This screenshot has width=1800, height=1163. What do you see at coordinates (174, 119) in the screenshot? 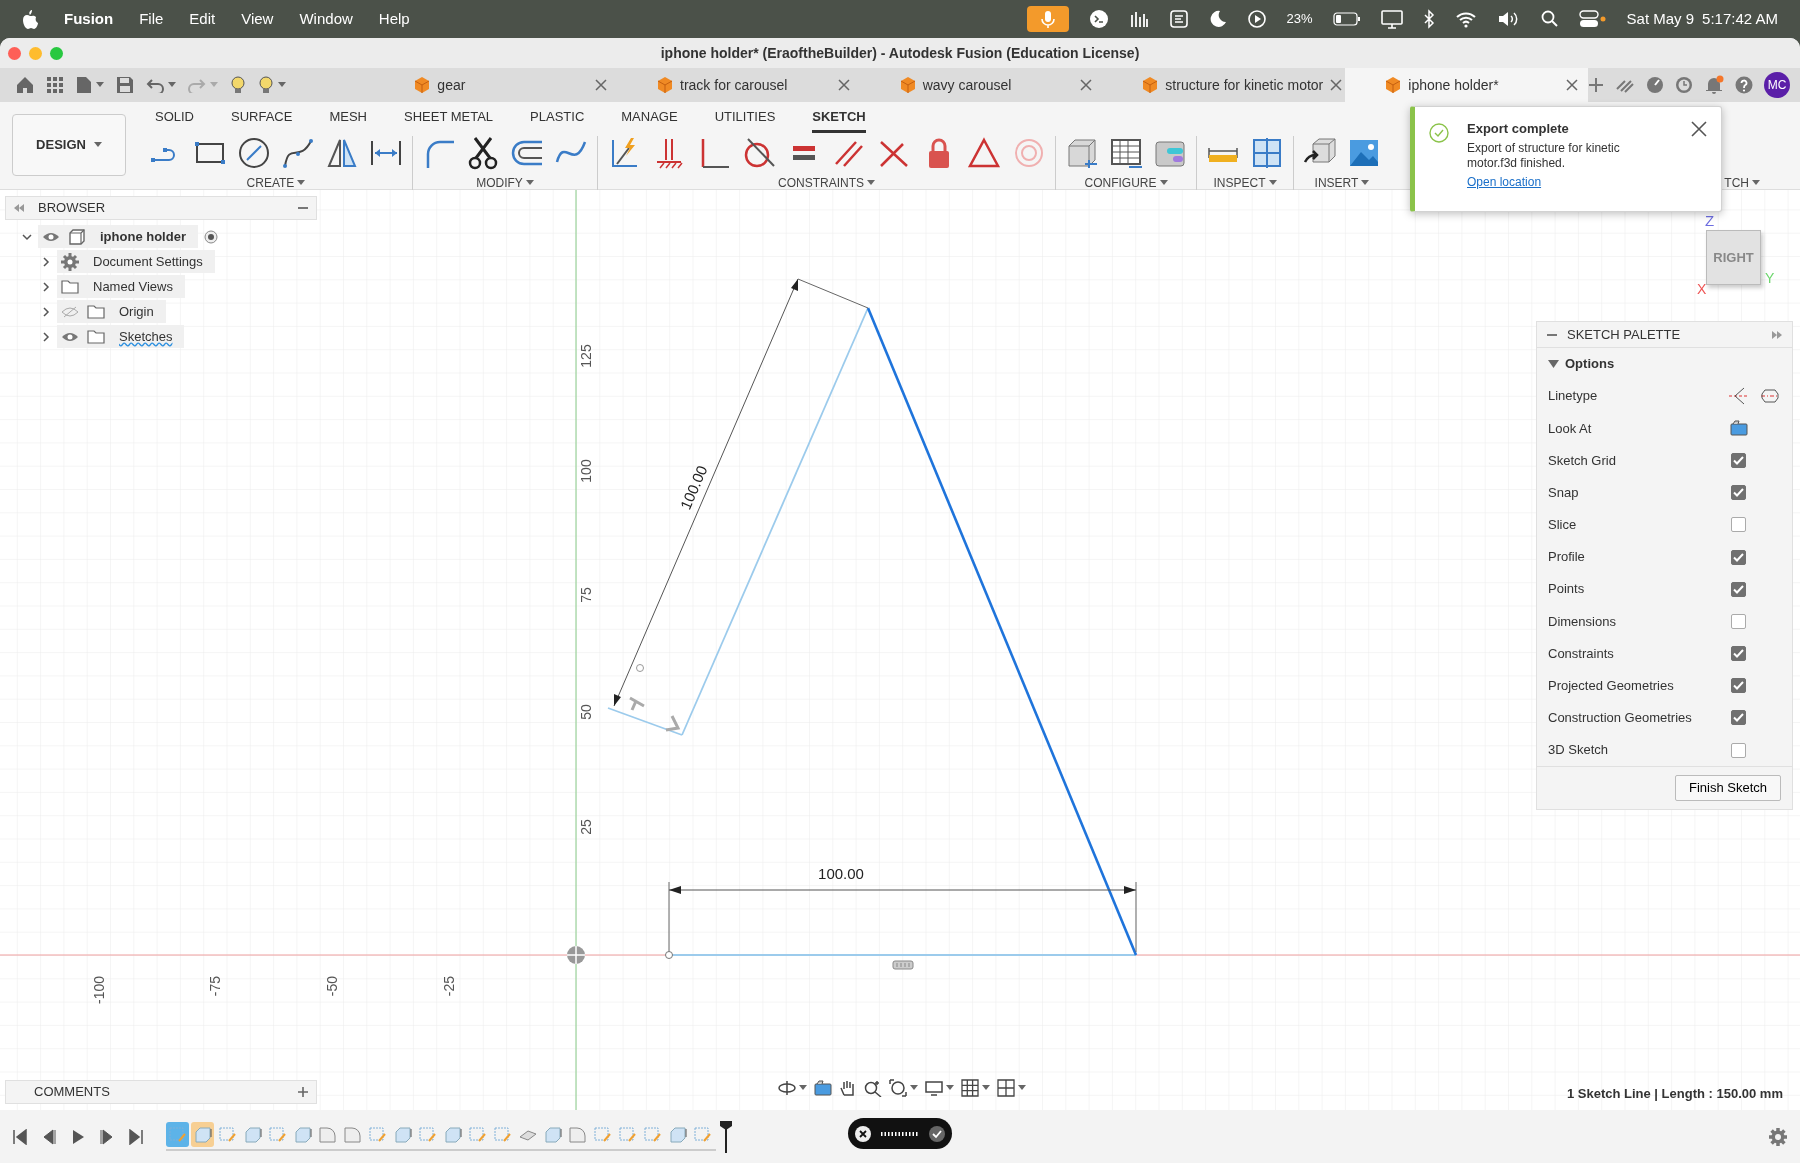
I see `toolbar-tab: SOLID` at bounding box center [174, 119].